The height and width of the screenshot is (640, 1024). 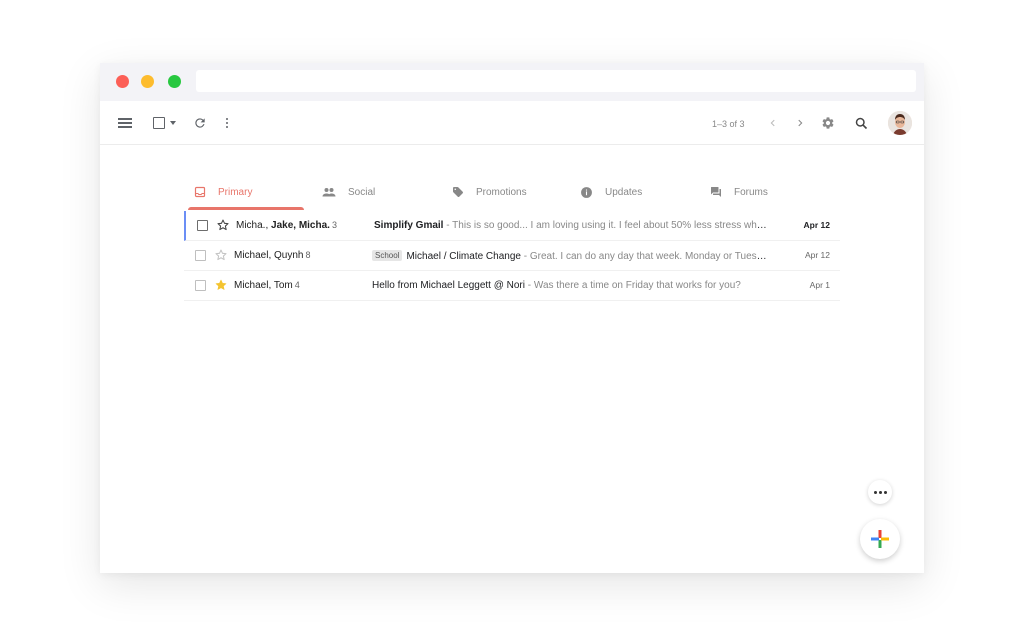 What do you see at coordinates (819, 285) in the screenshot?
I see `email-date: Apr 1` at bounding box center [819, 285].